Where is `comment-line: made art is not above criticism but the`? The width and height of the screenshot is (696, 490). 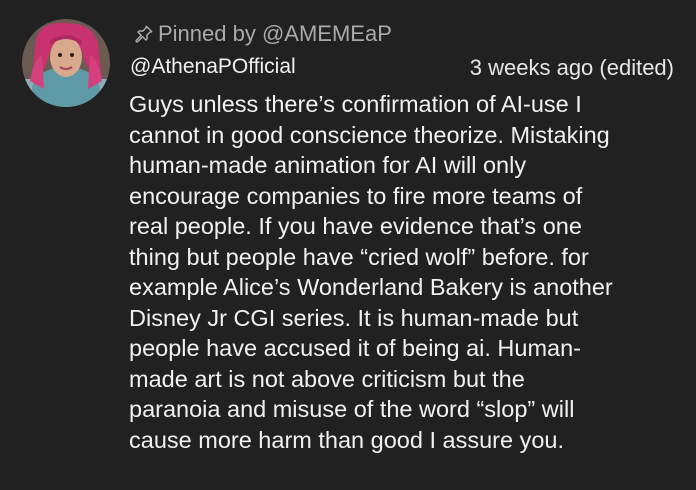 comment-line: made art is not above criticism but the is located at coordinates (327, 378).